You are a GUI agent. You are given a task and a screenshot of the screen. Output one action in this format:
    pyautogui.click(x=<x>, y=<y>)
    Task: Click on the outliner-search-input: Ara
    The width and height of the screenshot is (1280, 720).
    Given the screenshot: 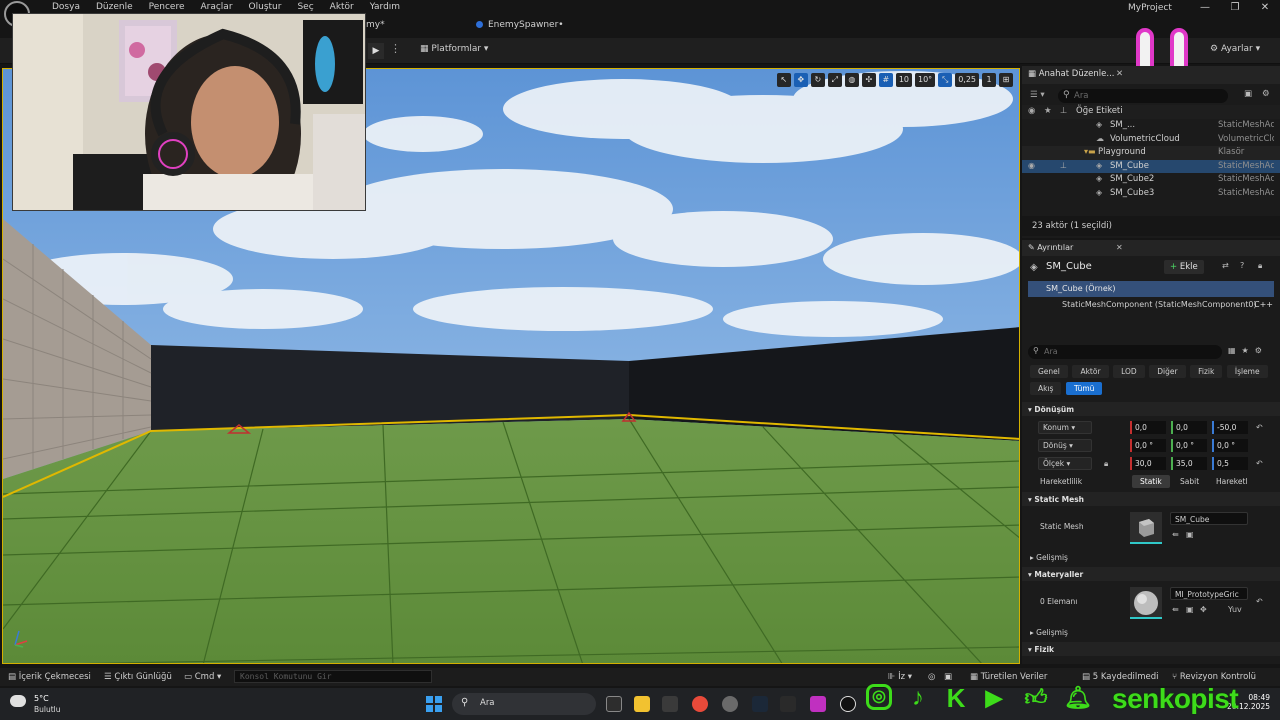 What is the action you would take?
    pyautogui.click(x=1143, y=96)
    